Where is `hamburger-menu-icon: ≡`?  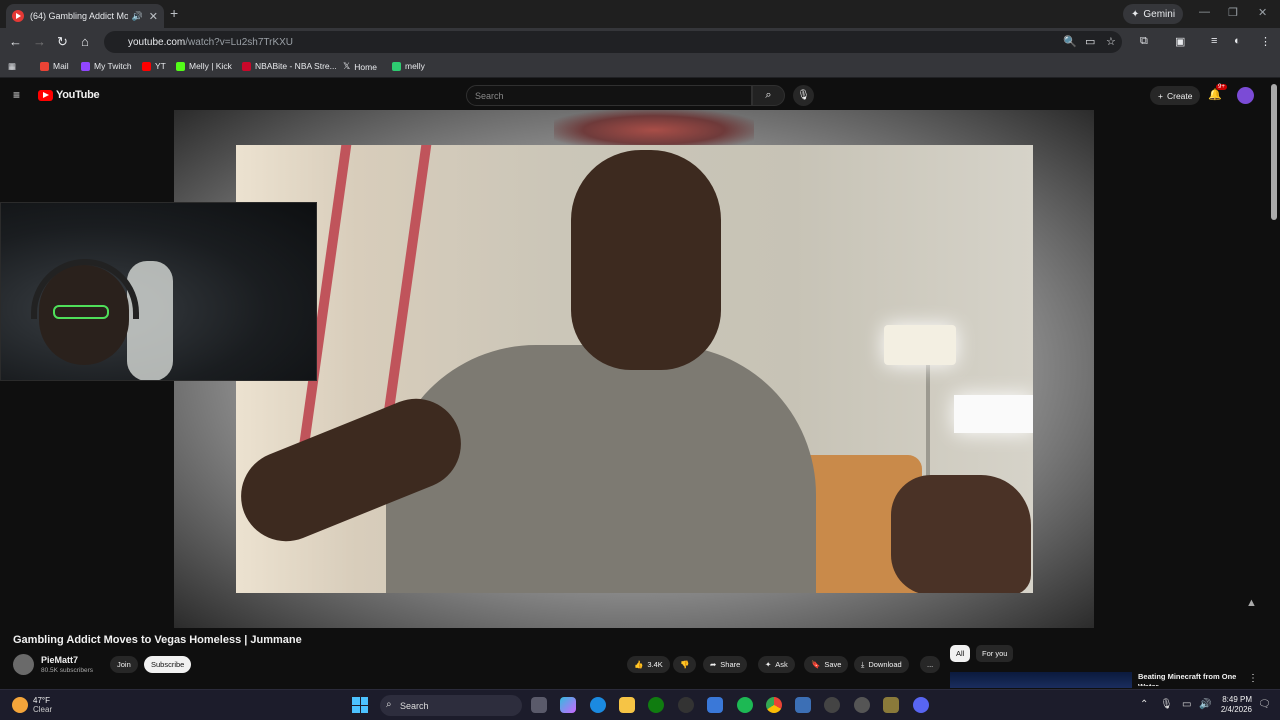 hamburger-menu-icon: ≡ is located at coordinates (16, 95).